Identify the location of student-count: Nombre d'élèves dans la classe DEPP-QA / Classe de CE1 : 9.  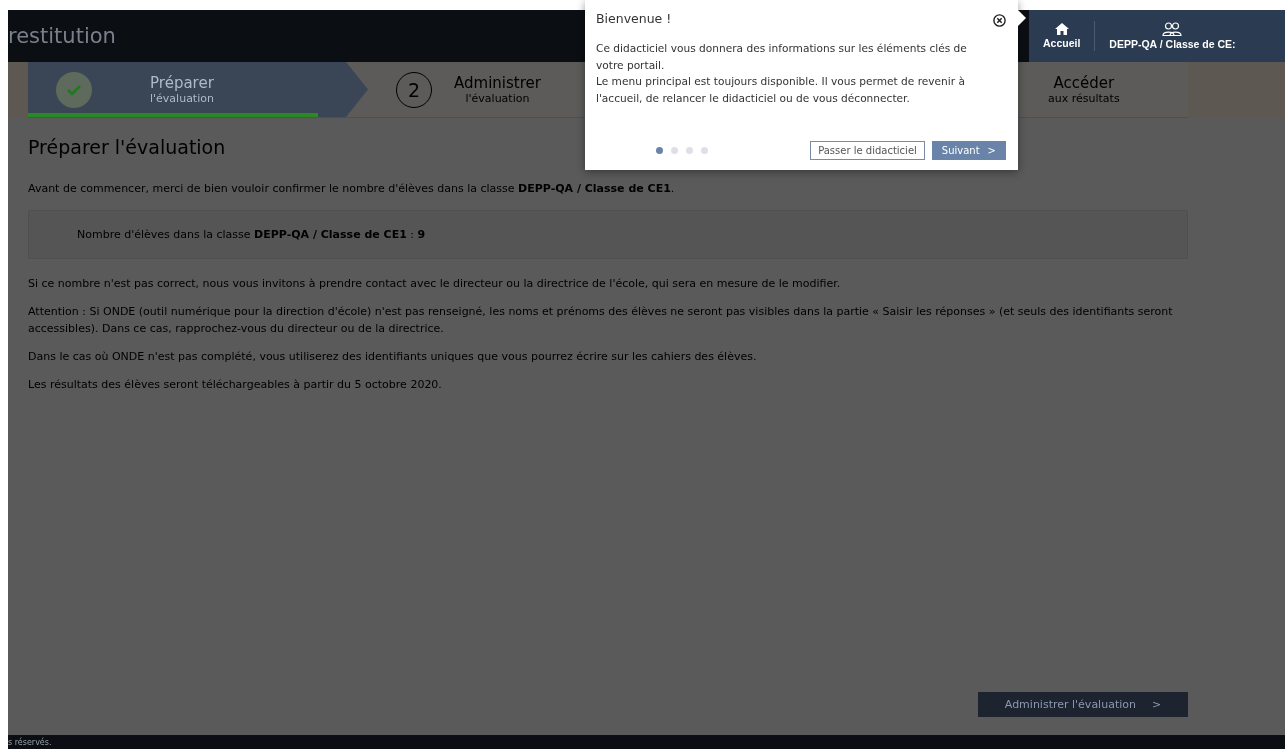
(252, 235).